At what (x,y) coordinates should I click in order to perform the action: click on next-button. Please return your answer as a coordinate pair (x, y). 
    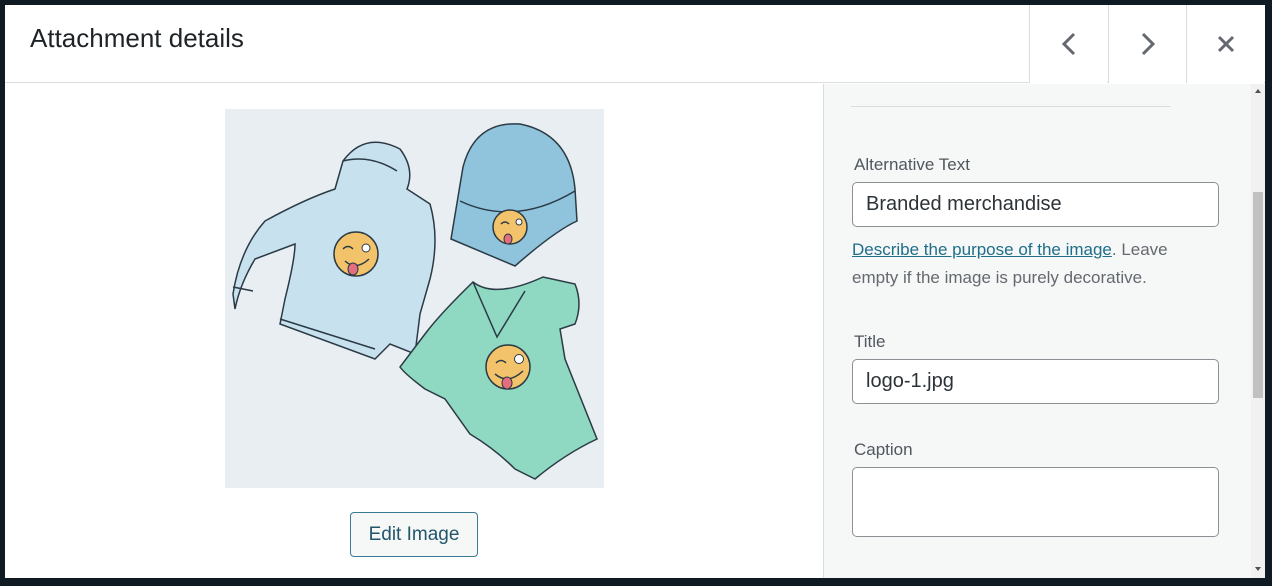
    Looking at the image, I should click on (1147, 44).